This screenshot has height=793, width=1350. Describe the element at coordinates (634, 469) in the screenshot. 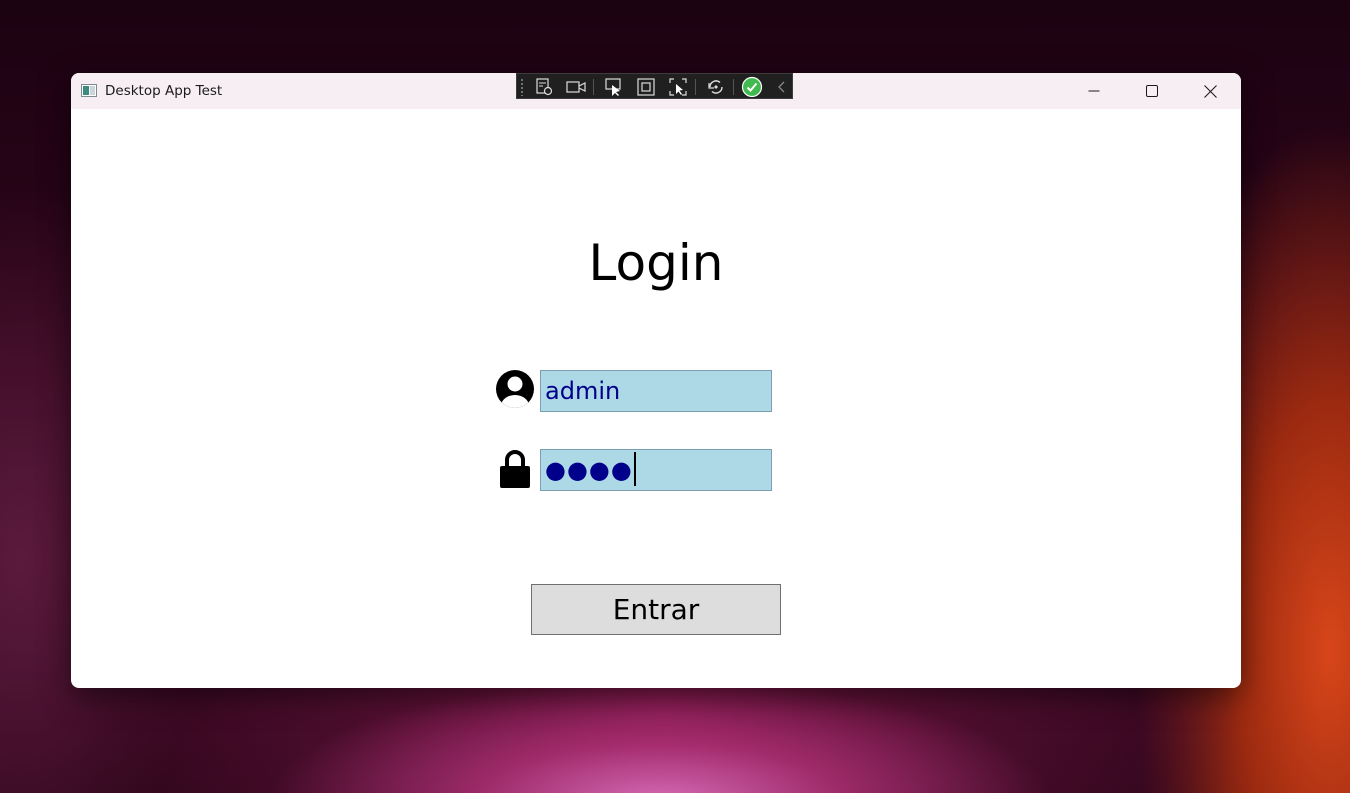

I see `text-caret` at that location.